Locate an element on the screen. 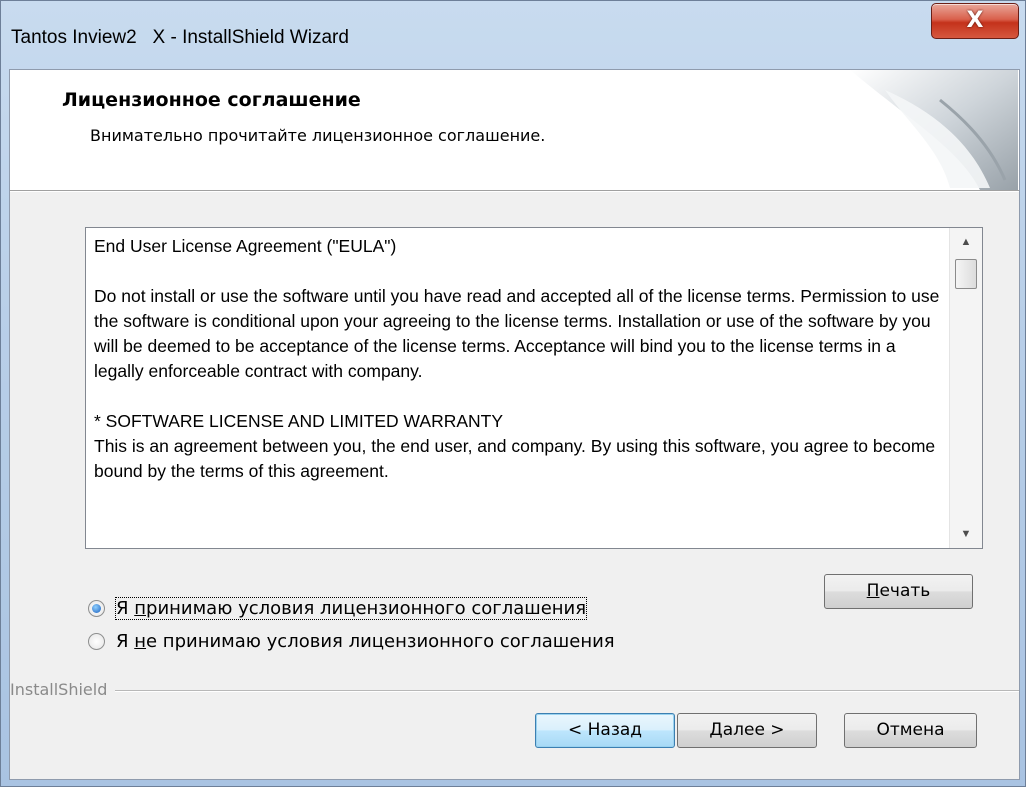 The height and width of the screenshot is (787, 1026). accept-radio is located at coordinates (96, 608).